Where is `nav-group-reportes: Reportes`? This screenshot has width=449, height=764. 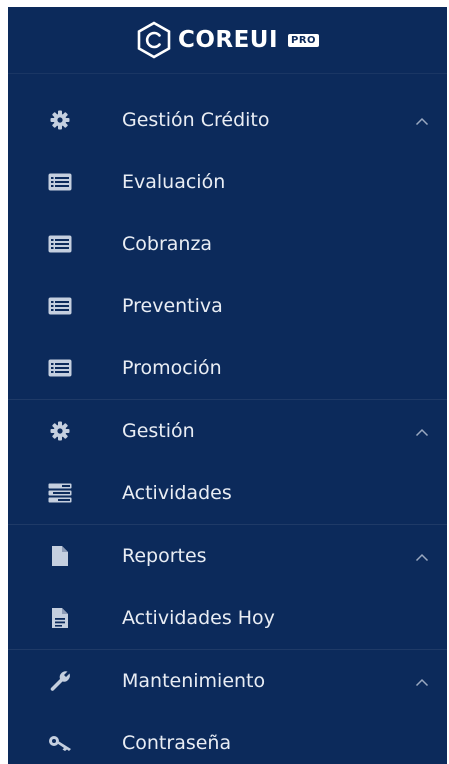 nav-group-reportes: Reportes is located at coordinates (227, 555).